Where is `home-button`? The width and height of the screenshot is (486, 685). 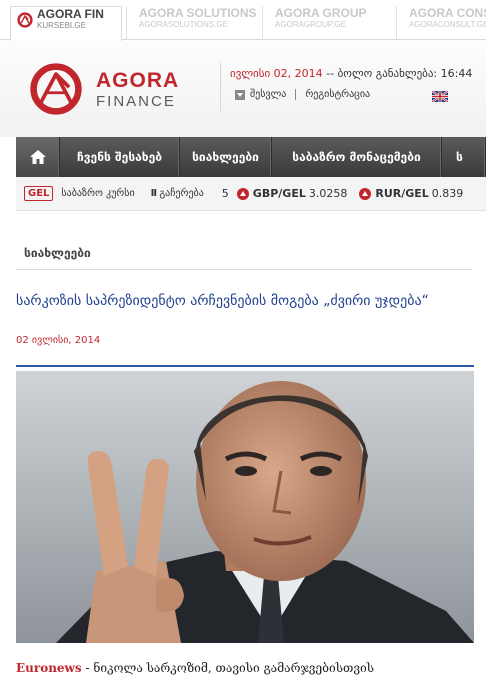
home-button is located at coordinates (38, 157).